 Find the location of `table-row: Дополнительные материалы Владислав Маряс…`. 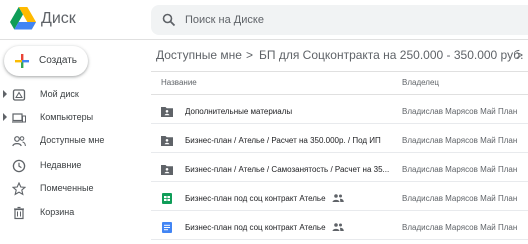

table-row: Дополнительные материалы Владислав Маряс… is located at coordinates (339, 111).